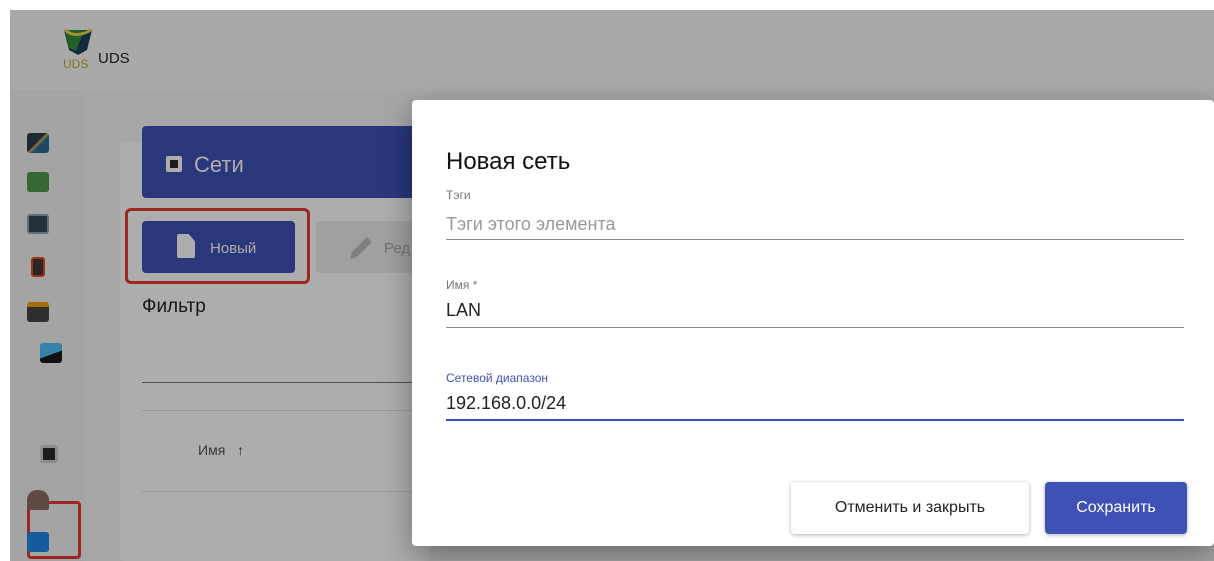 Image resolution: width=1214 pixels, height=561 pixels. I want to click on dialog-title: Новая сеть, so click(508, 161).